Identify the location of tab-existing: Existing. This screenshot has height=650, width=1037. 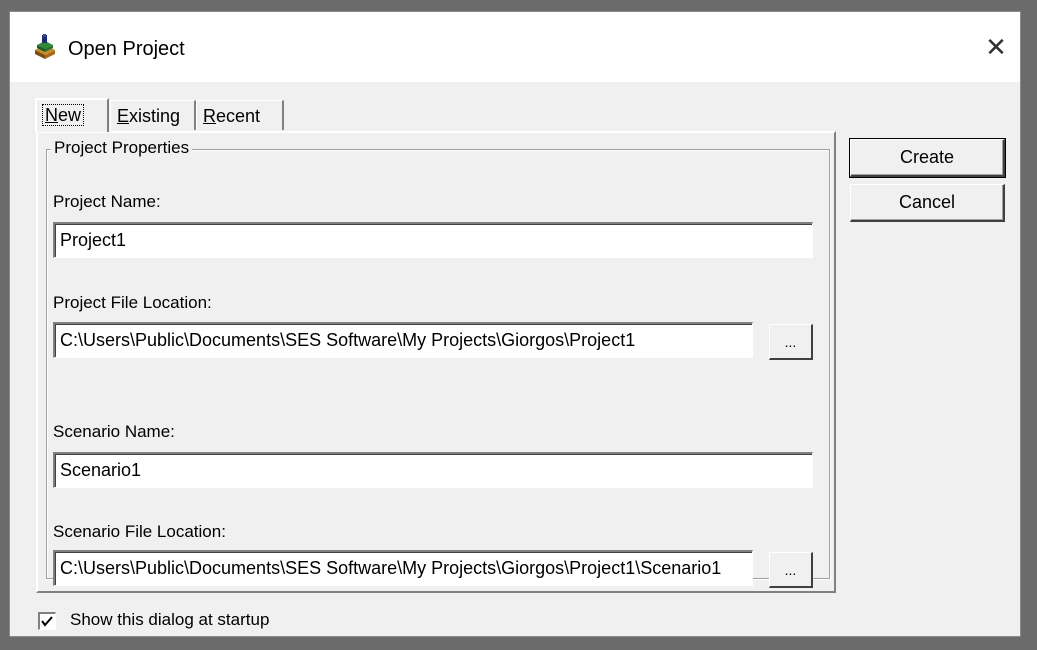
(153, 115).